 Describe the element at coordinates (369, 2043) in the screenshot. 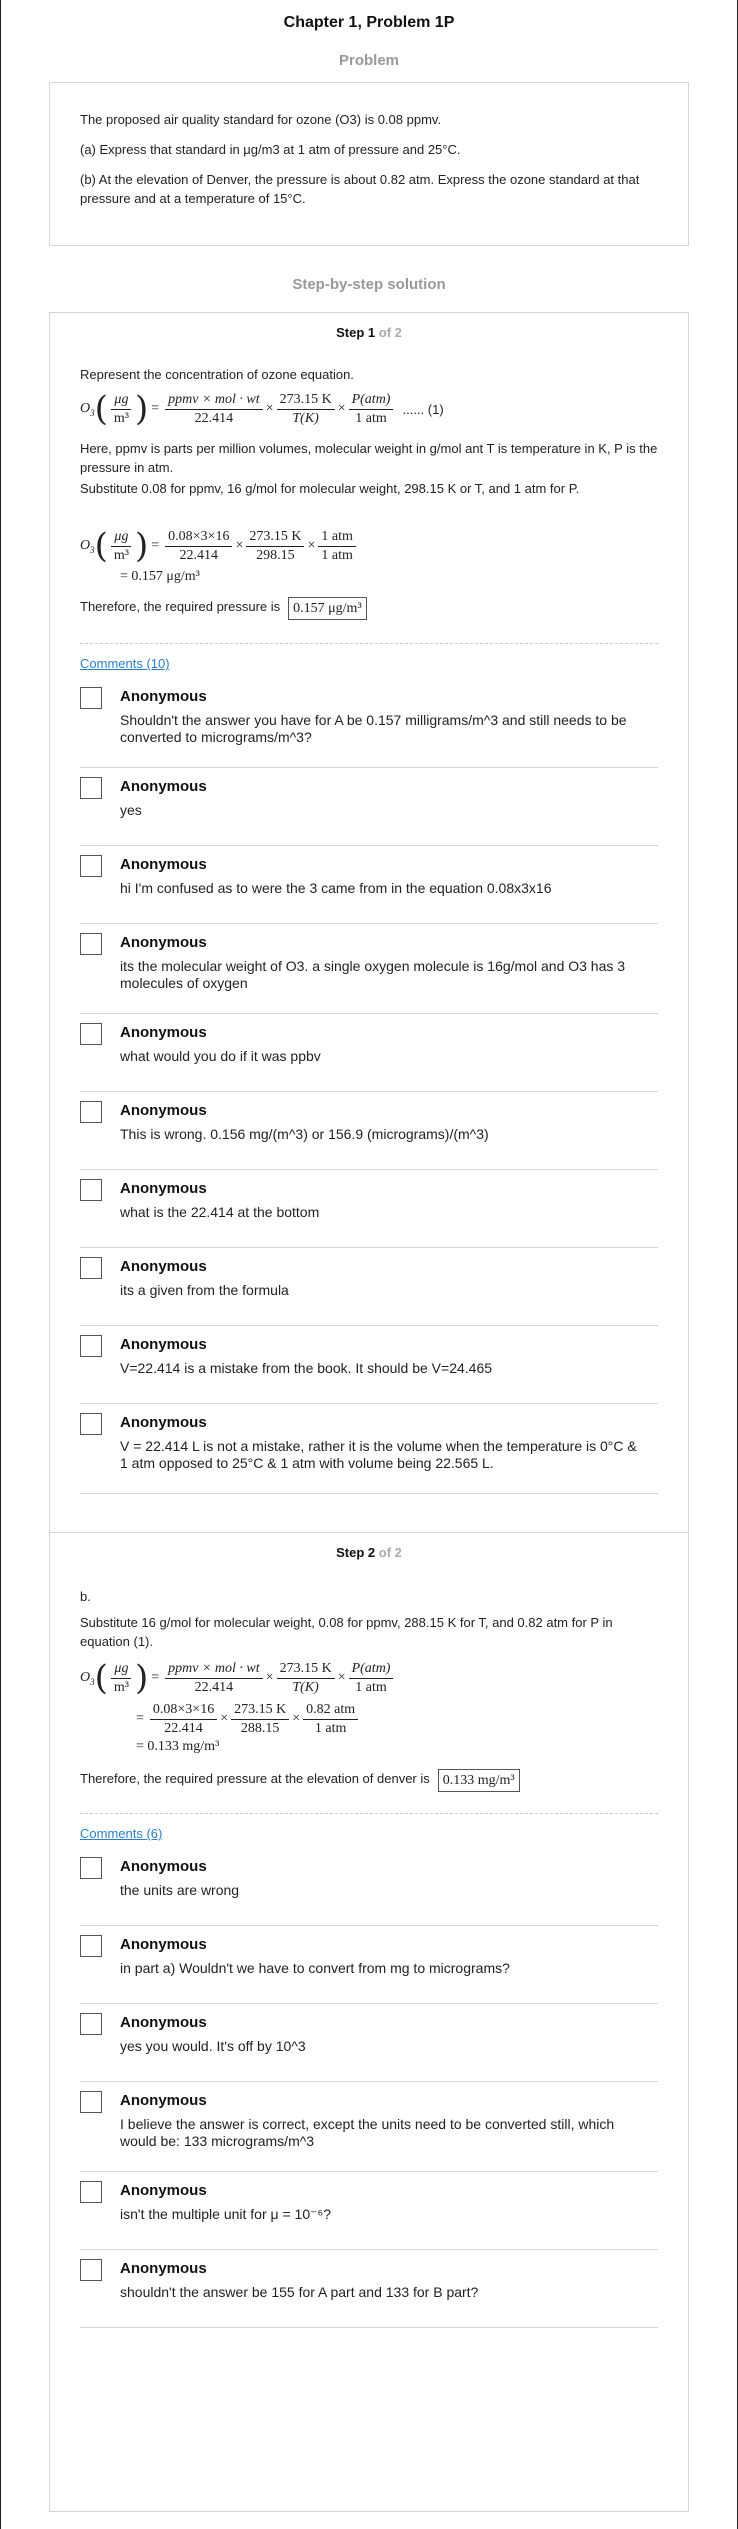

I see `comment-item: Anonymous yes you would. It's off by 10^3` at that location.